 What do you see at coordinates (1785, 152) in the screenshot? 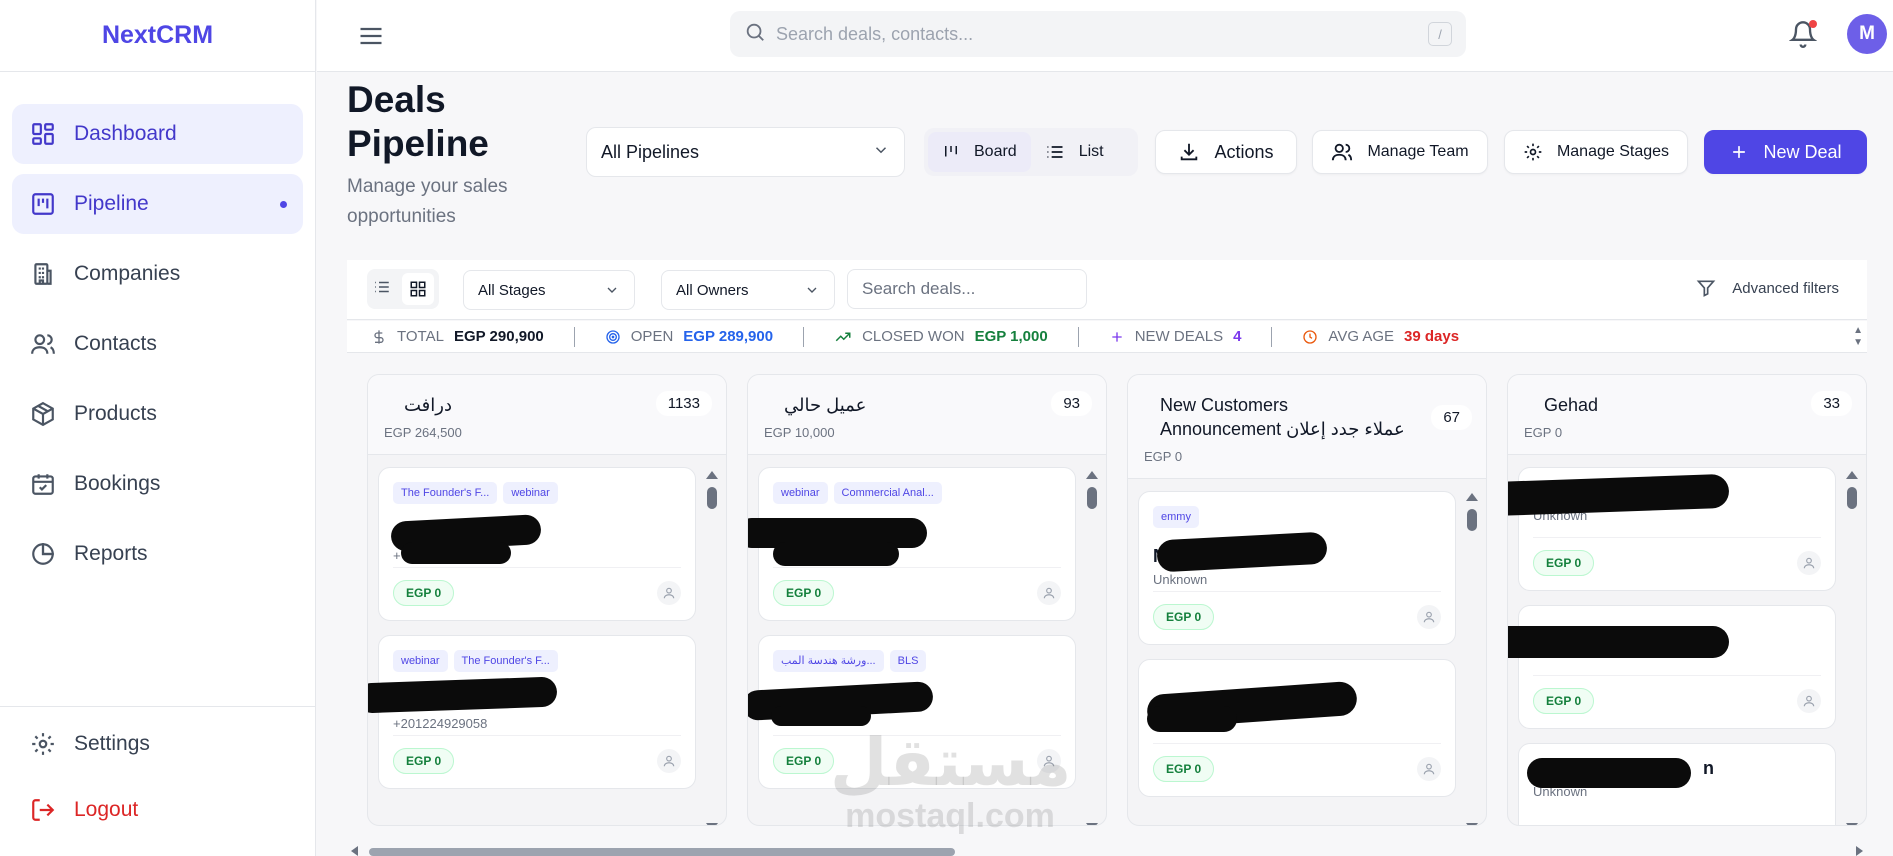
I see `new-deal-button: New Deal` at bounding box center [1785, 152].